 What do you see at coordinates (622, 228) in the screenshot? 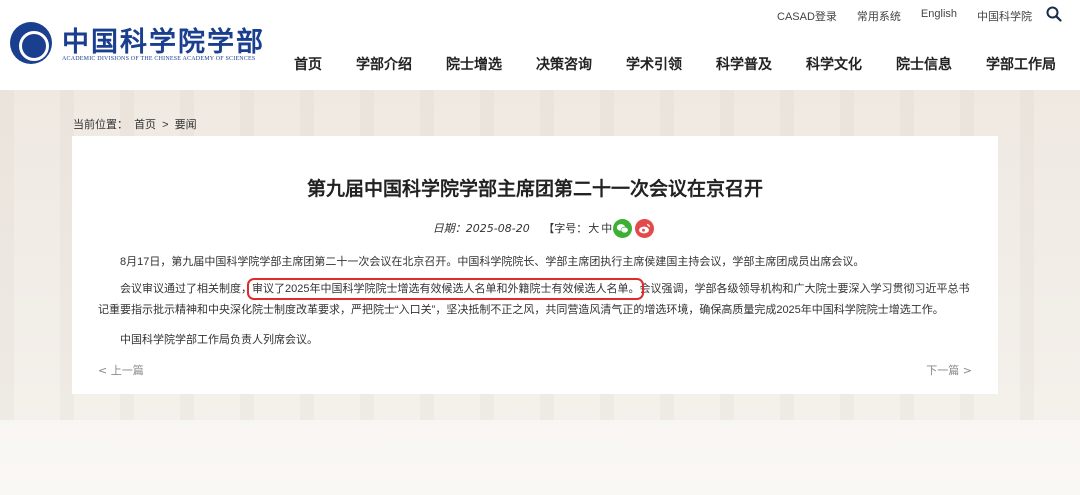
I see `wechat-share-icon` at bounding box center [622, 228].